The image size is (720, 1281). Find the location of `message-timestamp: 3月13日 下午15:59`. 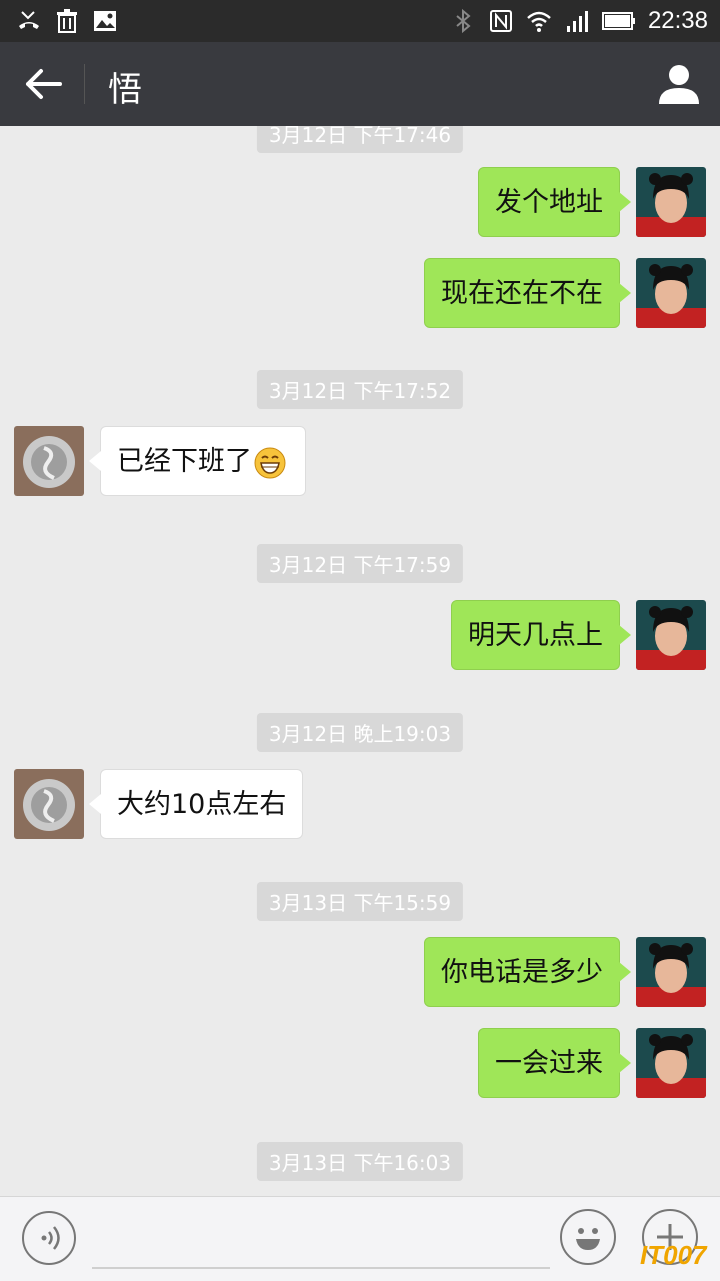

message-timestamp: 3月13日 下午15:59 is located at coordinates (360, 901).